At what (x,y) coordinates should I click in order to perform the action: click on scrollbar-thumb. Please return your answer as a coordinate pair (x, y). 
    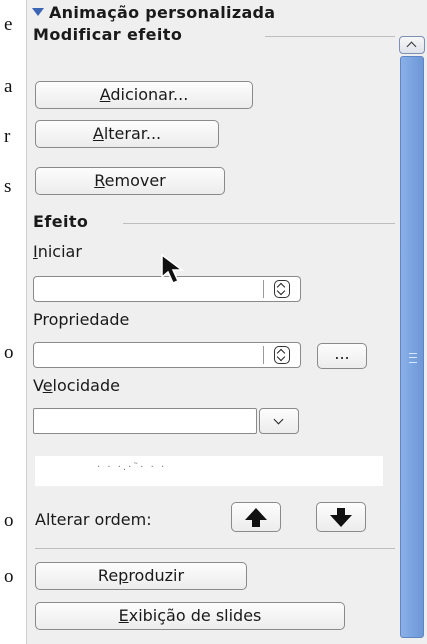
    Looking at the image, I should click on (412, 347).